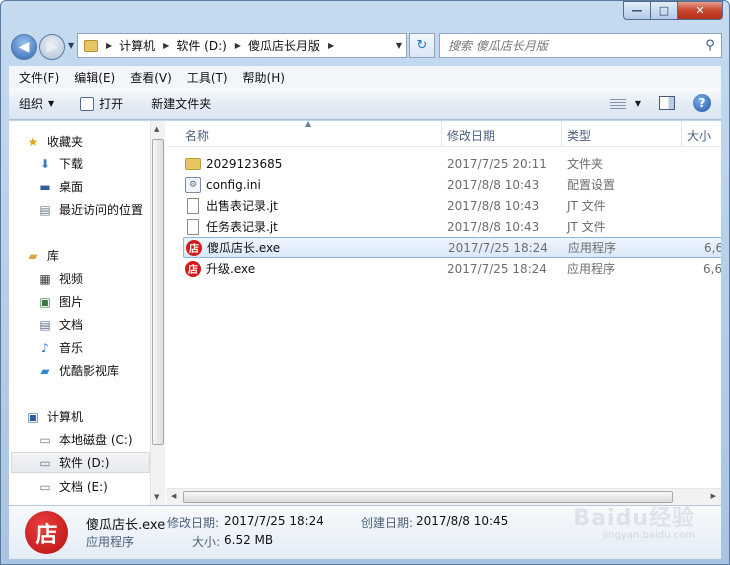  Describe the element at coordinates (24, 47) in the screenshot. I see `back-button: ◀` at that location.